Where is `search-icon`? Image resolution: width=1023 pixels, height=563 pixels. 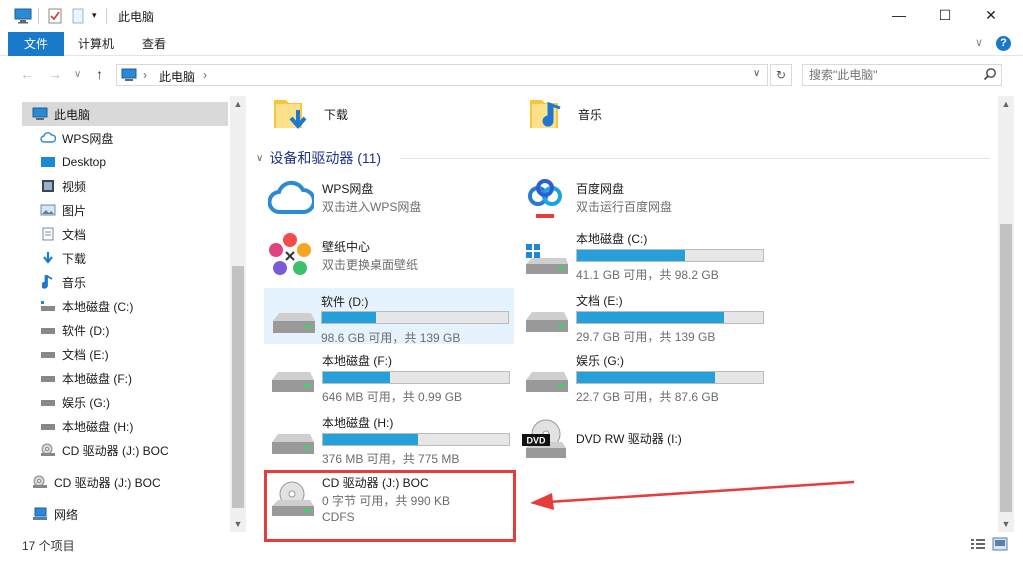
search-icon is located at coordinates (990, 75).